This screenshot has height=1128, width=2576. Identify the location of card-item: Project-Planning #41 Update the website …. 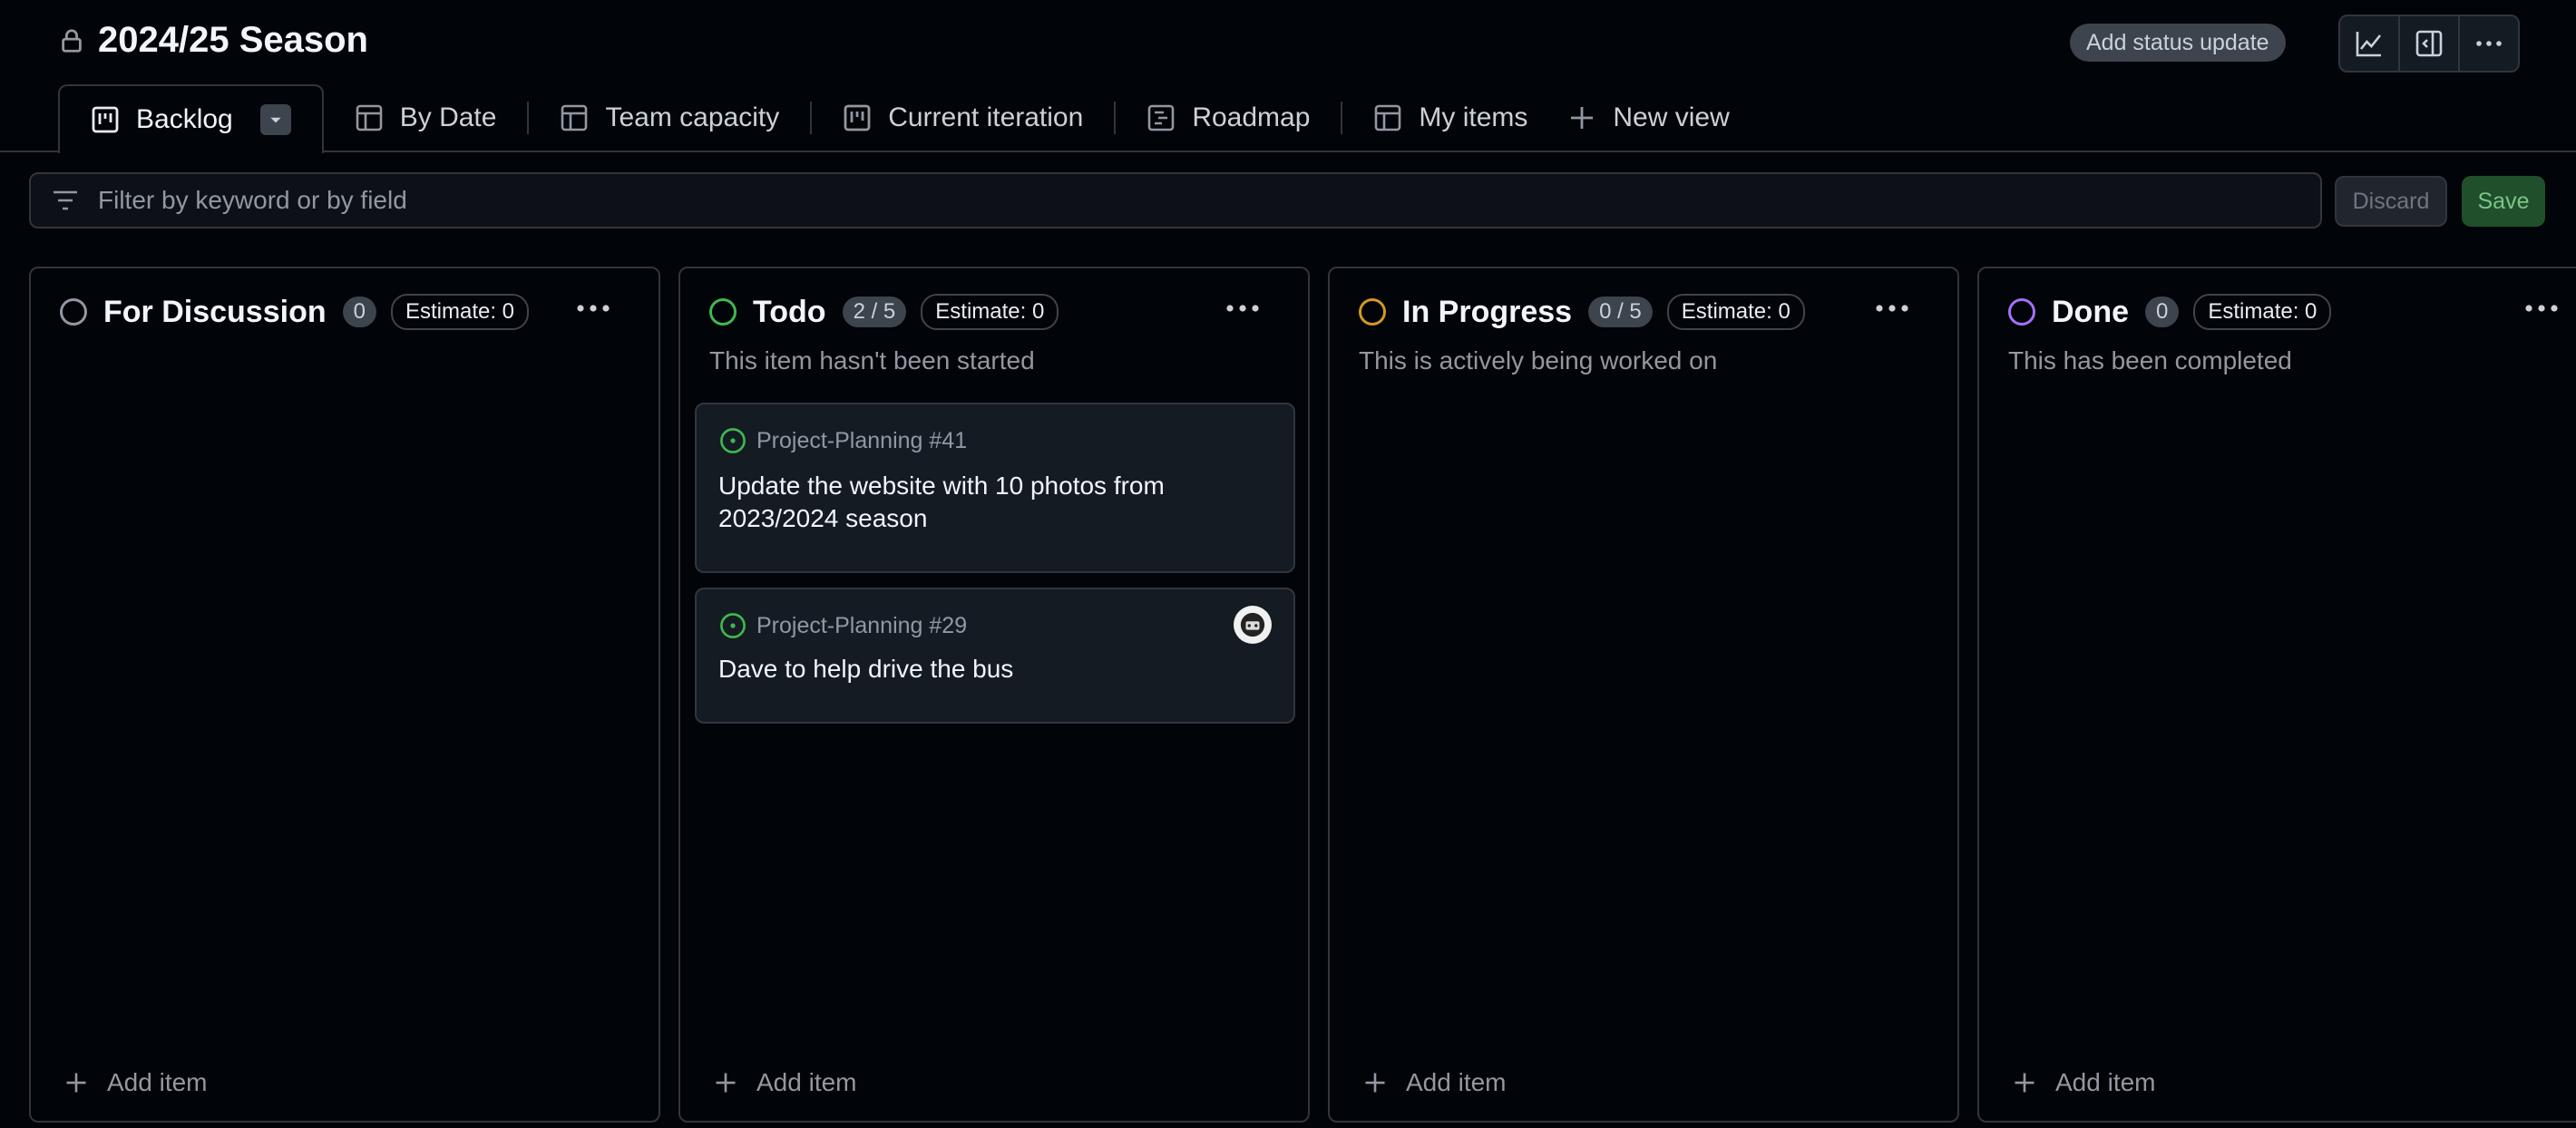
(995, 488).